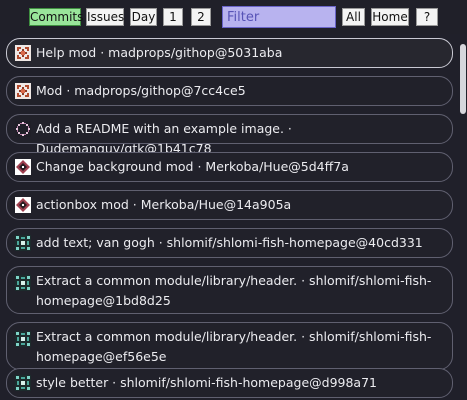  Describe the element at coordinates (463, 79) in the screenshot. I see `scrollbar-thumb` at that location.